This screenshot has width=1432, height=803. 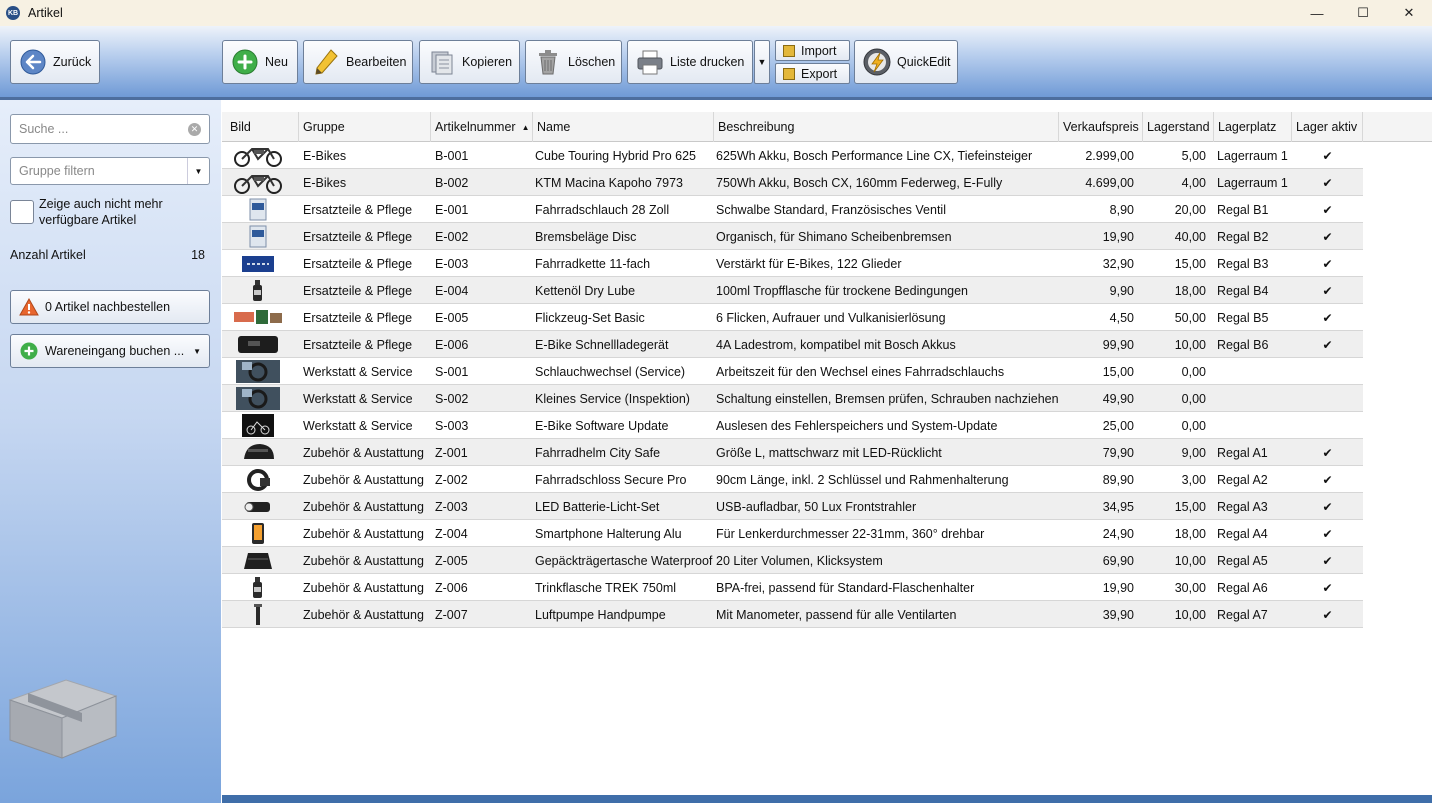 What do you see at coordinates (1317, 13) in the screenshot?
I see `minimize-button: —` at bounding box center [1317, 13].